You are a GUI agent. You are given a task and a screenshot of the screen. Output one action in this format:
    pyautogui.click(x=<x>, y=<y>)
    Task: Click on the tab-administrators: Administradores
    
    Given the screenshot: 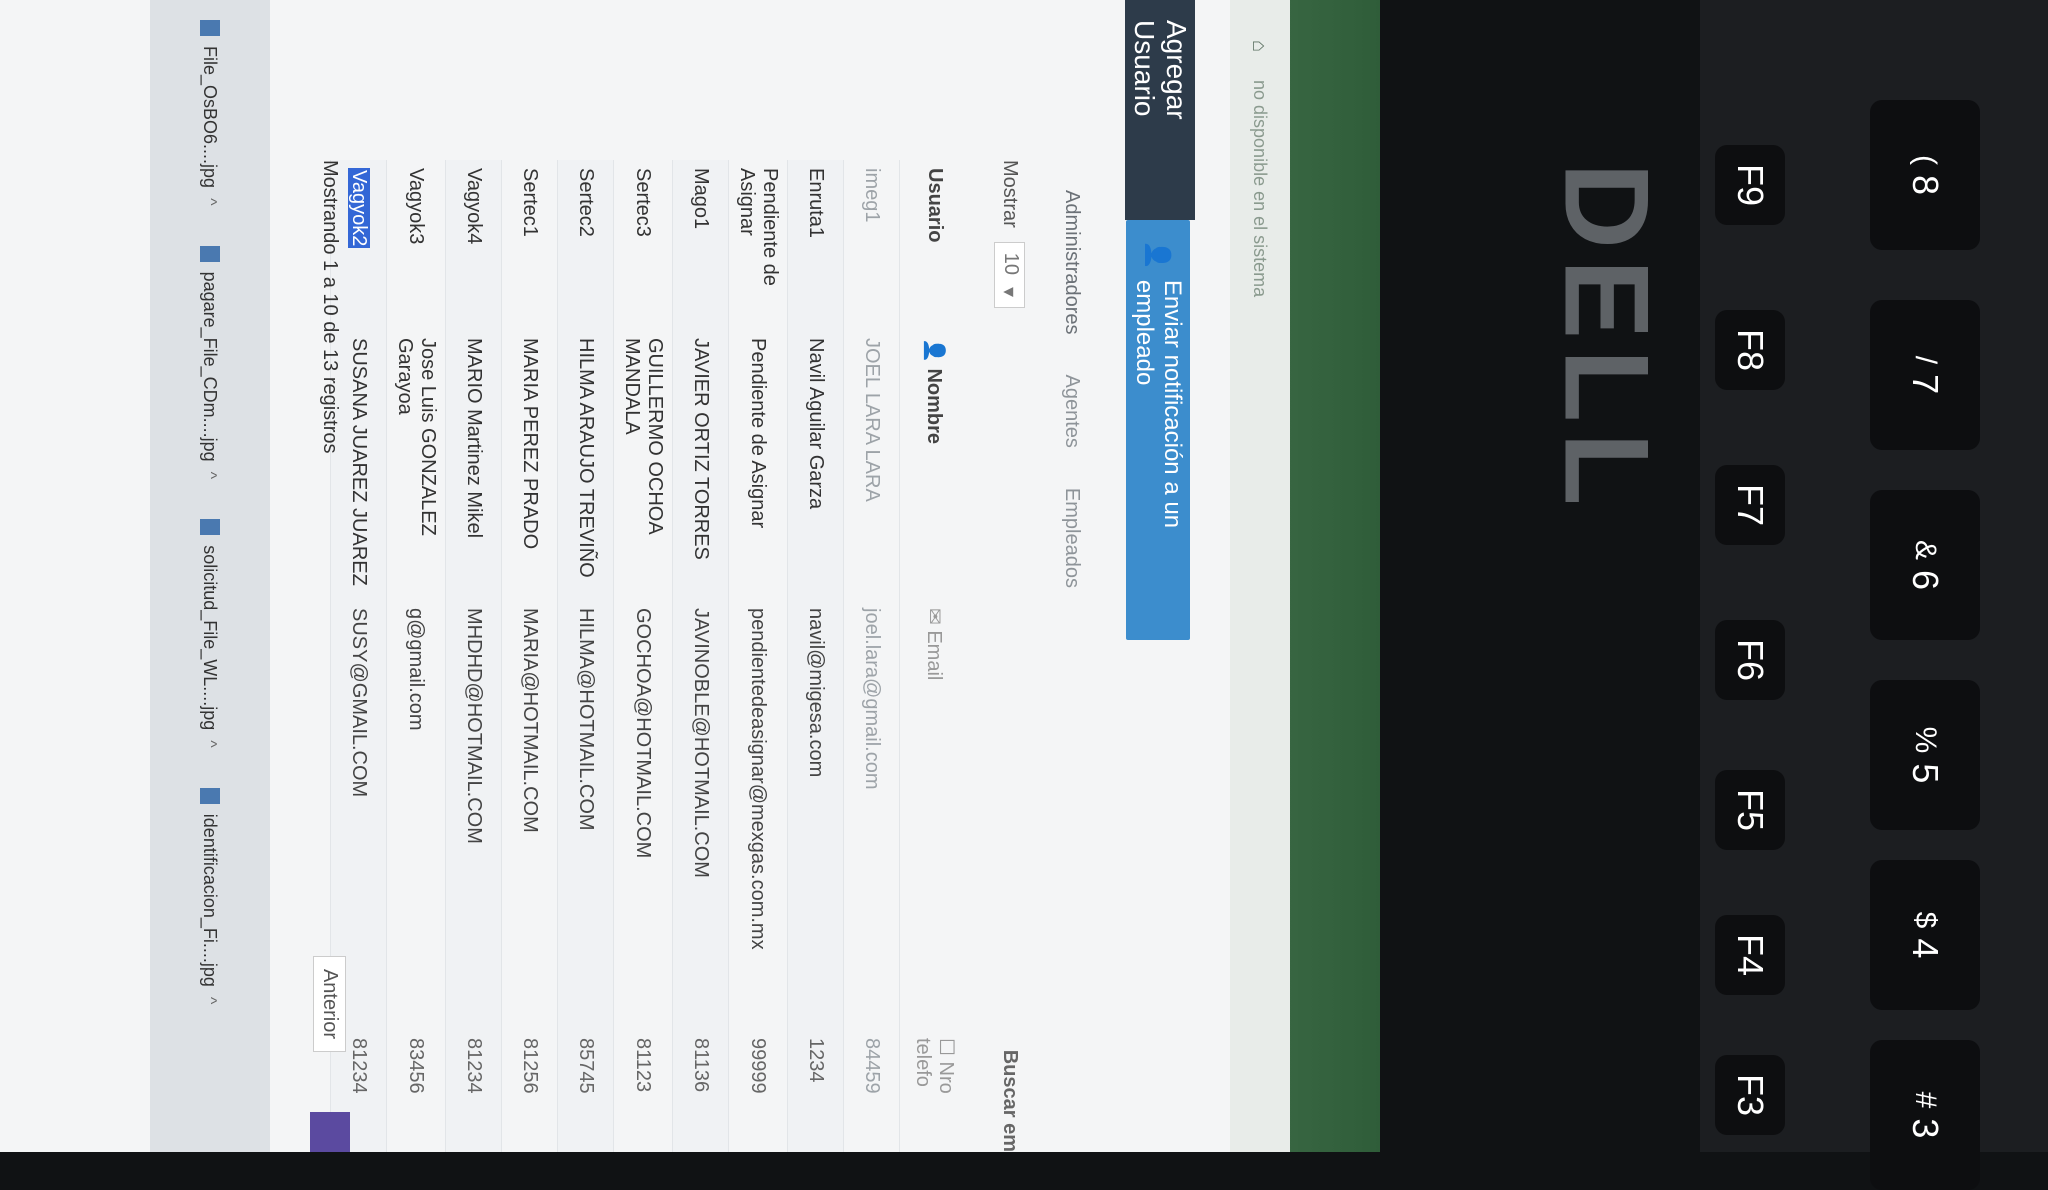 What is the action you would take?
    pyautogui.click(x=1072, y=262)
    